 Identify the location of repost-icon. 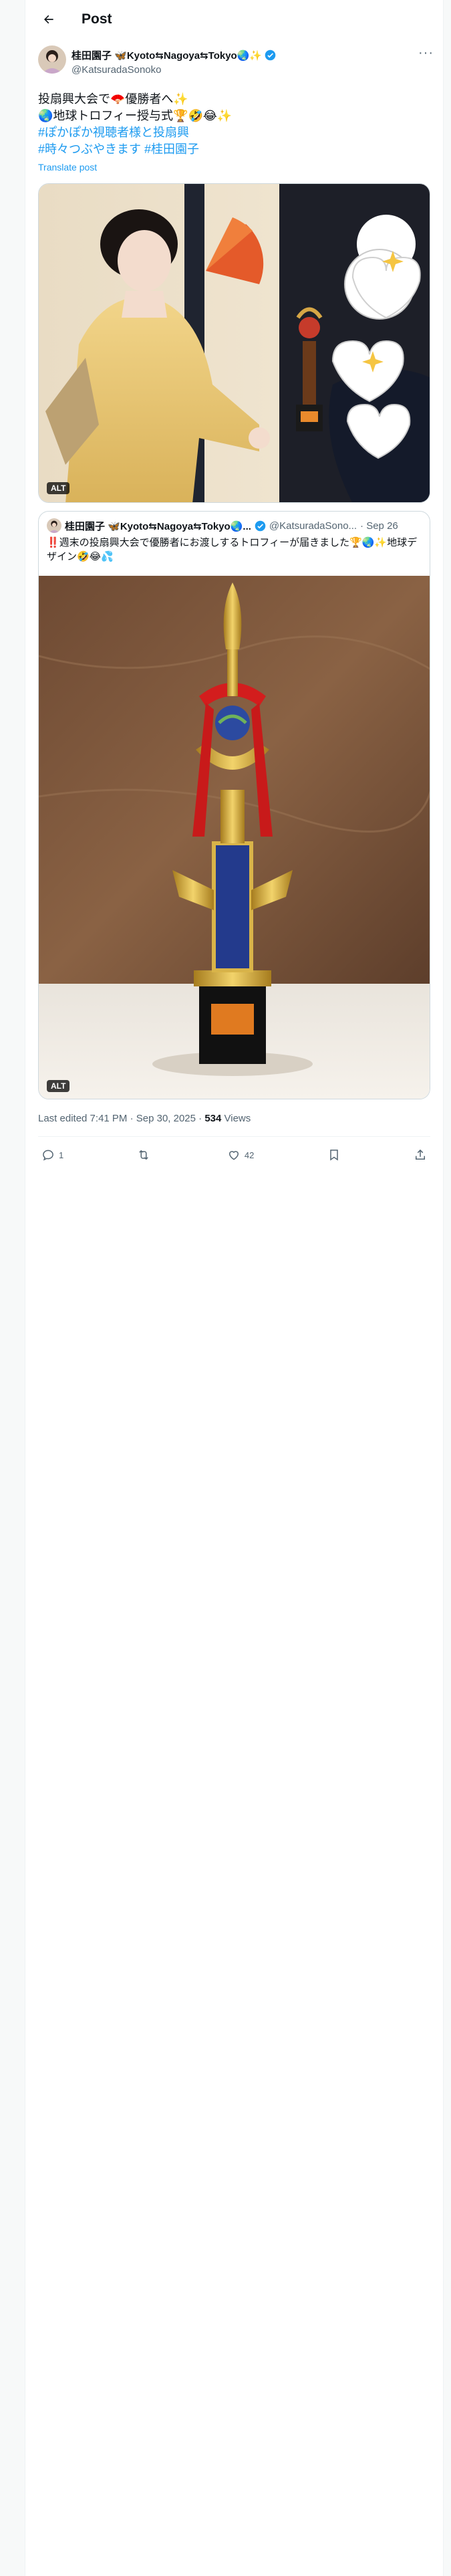
(143, 1155).